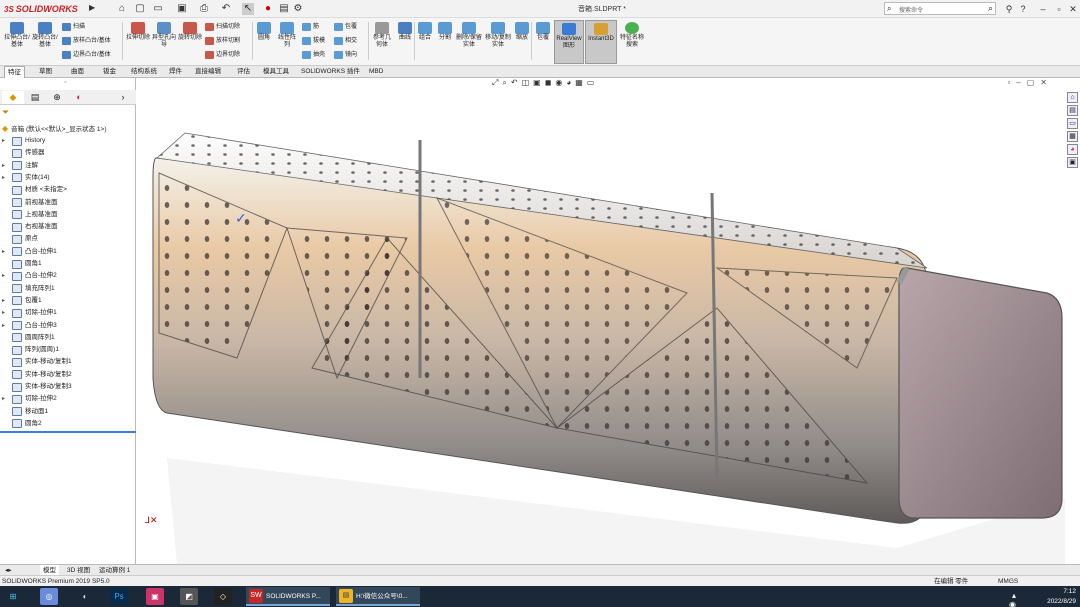  What do you see at coordinates (77, 72) in the screenshot?
I see `tab-surfaces: 曲面` at bounding box center [77, 72].